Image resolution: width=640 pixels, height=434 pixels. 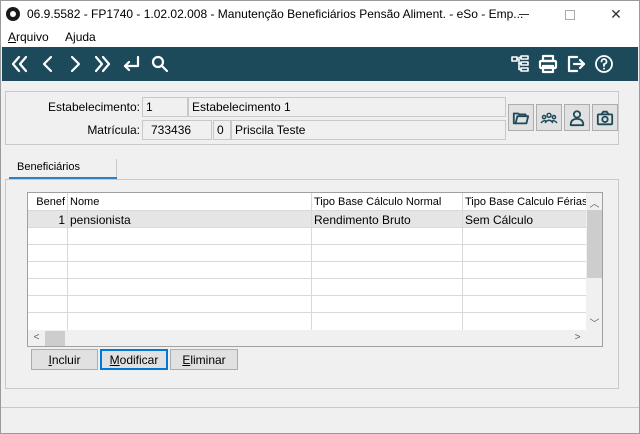 I want to click on first-record-icon, so click(x=19, y=64).